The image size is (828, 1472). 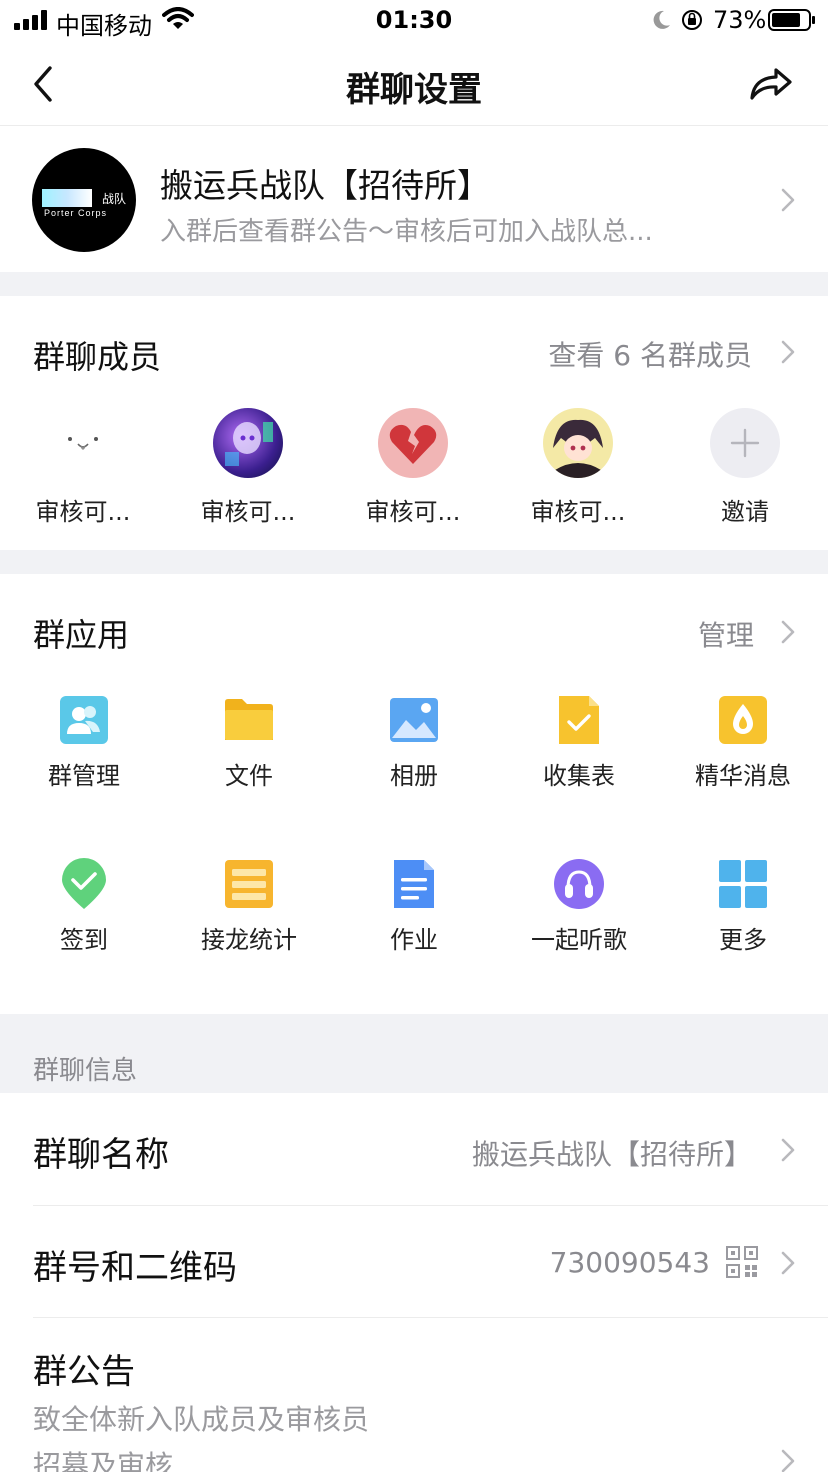 I want to click on invite-label: 邀请, so click(x=745, y=512).